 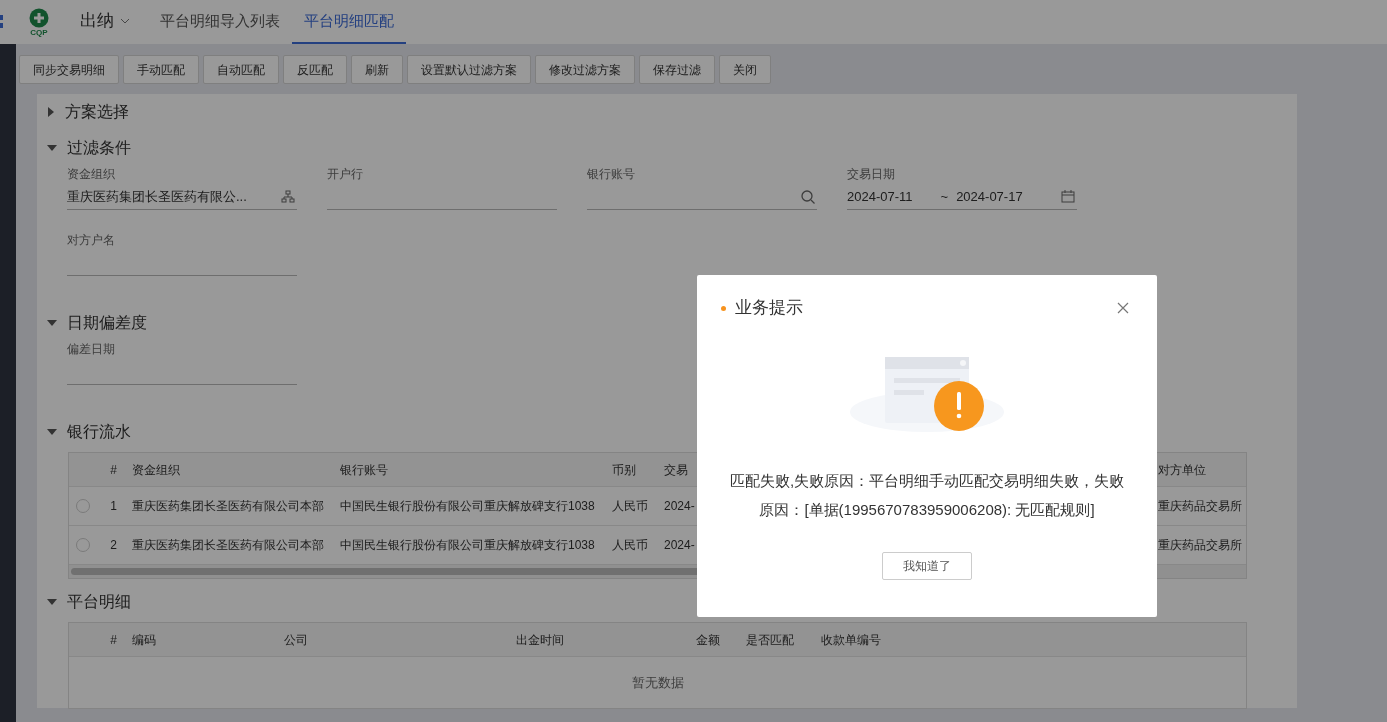 I want to click on toolbar-button: 自动匹配, so click(x=241, y=69).